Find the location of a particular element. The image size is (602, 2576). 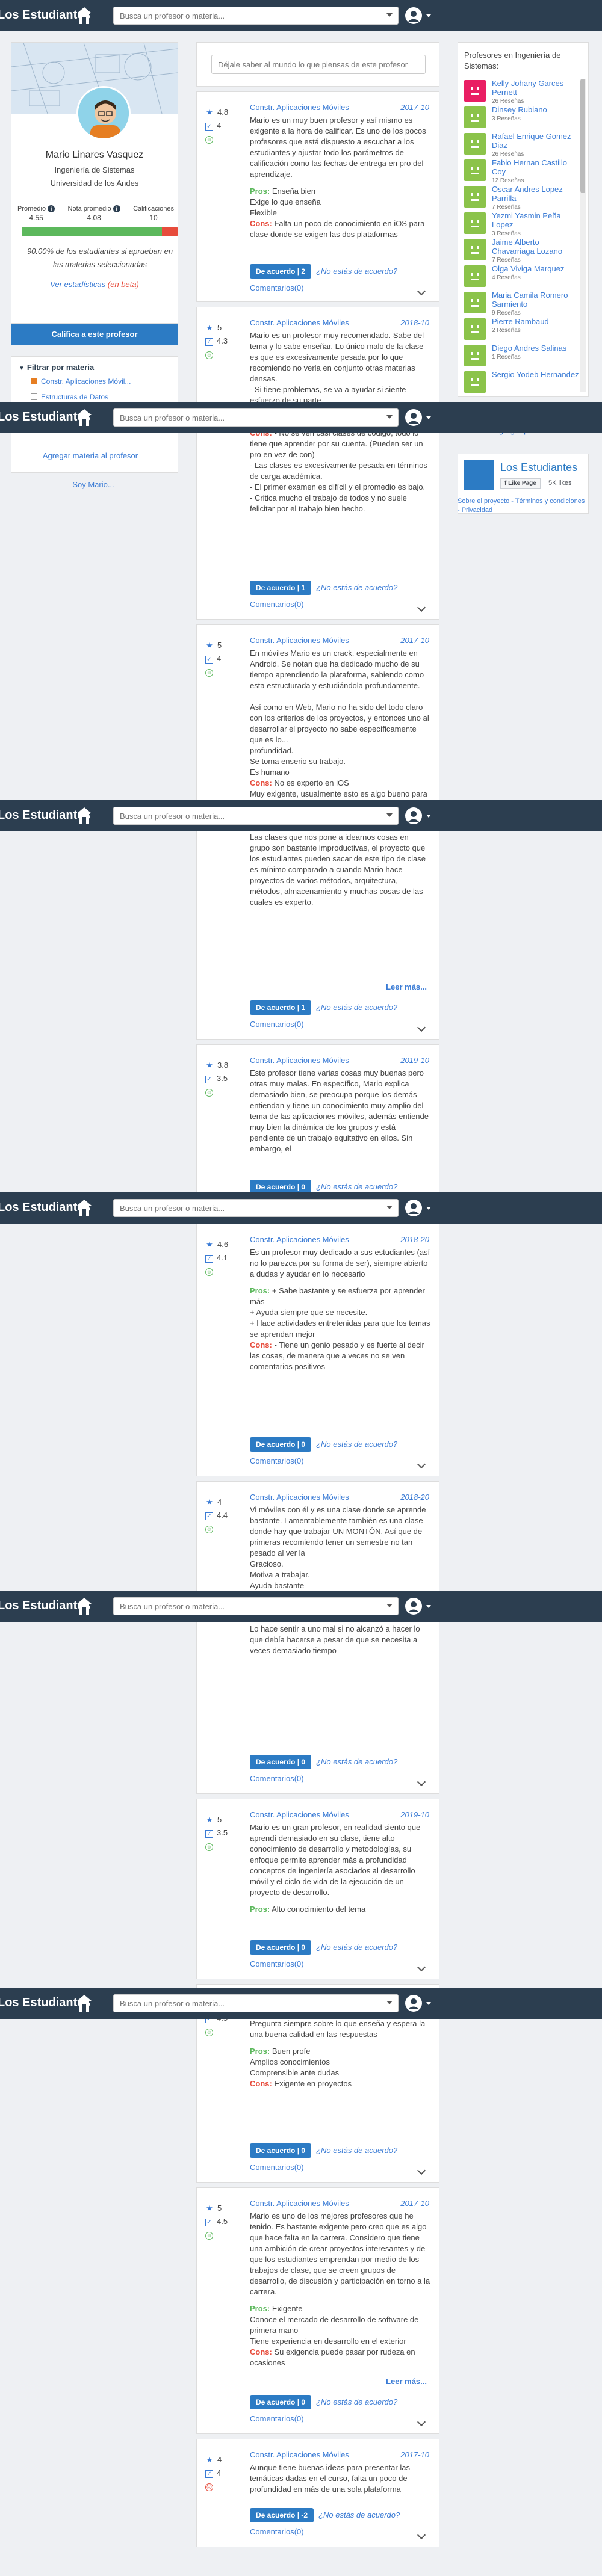

professor-name-link: Dinsey Rubiano 3 Reseñas is located at coordinates (537, 114).